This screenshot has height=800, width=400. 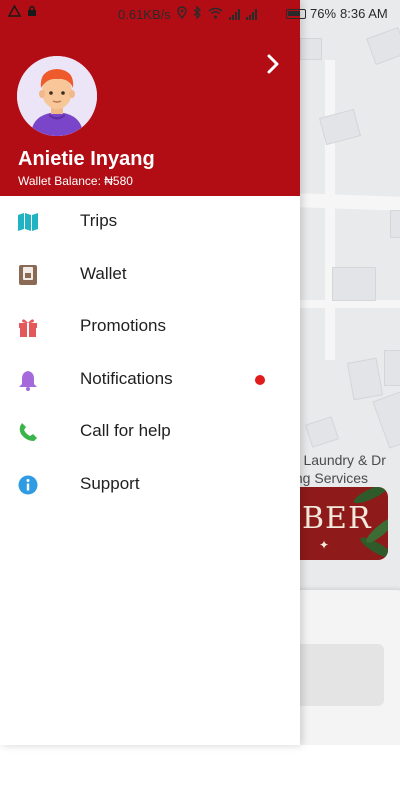 What do you see at coordinates (103, 273) in the screenshot?
I see `menu-item-label: Wallet` at bounding box center [103, 273].